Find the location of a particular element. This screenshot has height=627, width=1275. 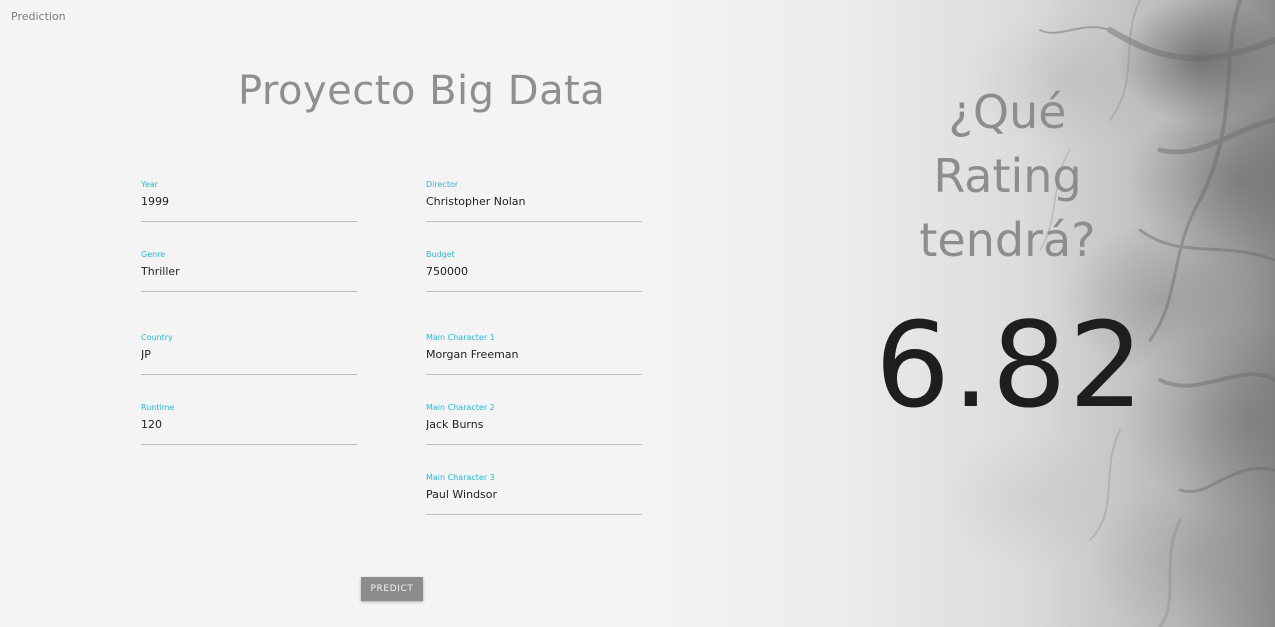

runtime-field: Runtime is located at coordinates (249, 424).